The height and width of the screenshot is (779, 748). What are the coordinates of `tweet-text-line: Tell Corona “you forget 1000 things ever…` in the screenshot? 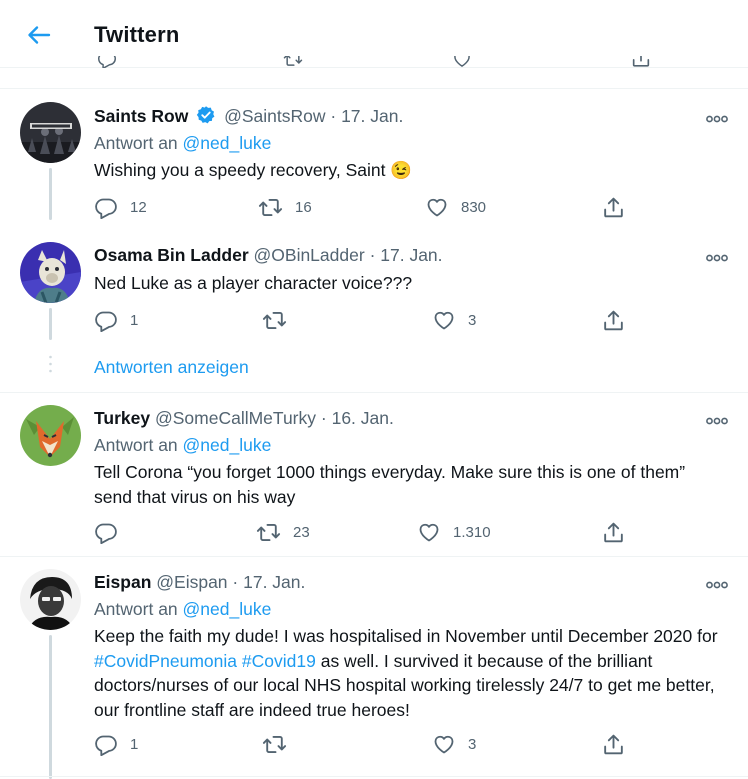 It's located at (390, 472).